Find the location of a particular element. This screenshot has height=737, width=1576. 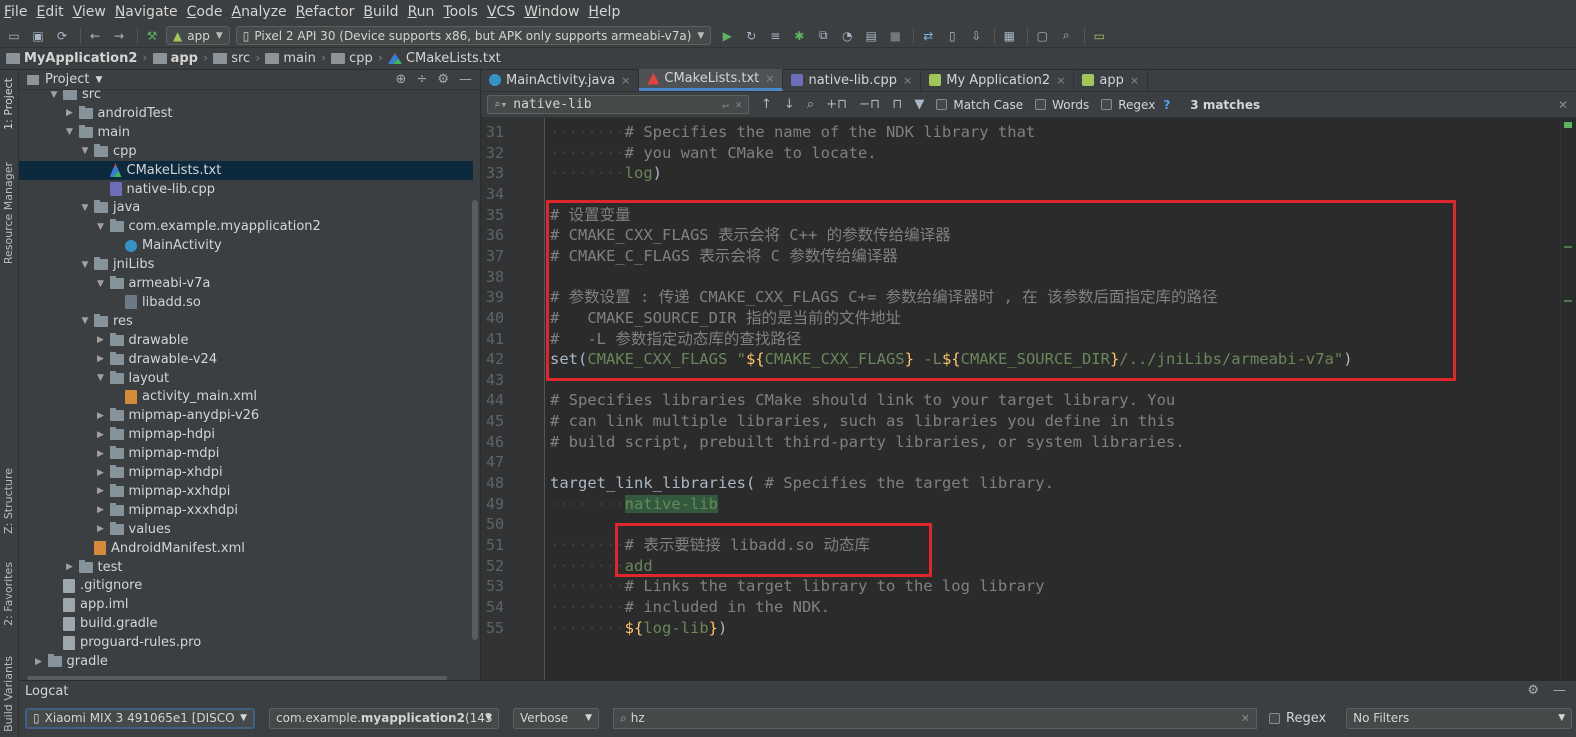

remove-occurrence-icon: −⊓ is located at coordinates (869, 104).